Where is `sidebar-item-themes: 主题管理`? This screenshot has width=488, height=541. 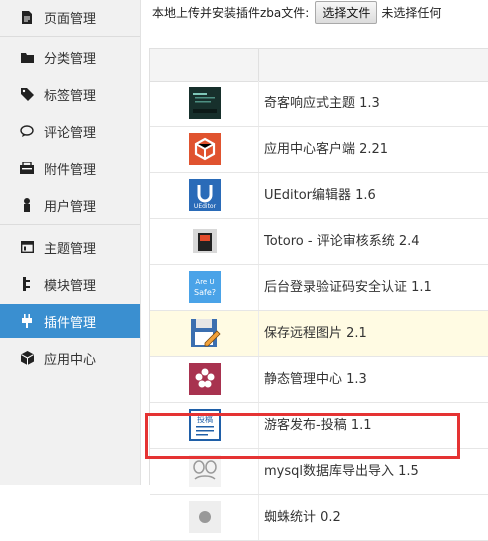
sidebar-item-themes: 主题管理 is located at coordinates (70, 247).